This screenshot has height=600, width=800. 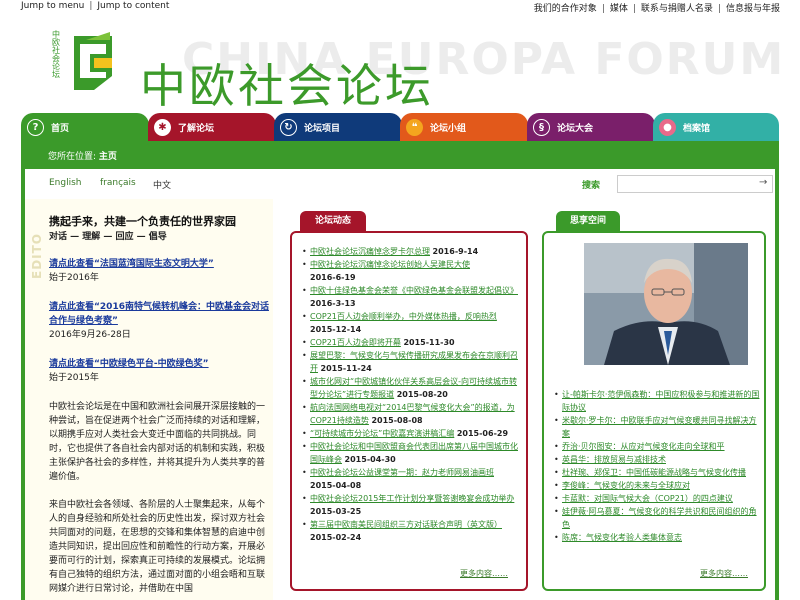 I want to click on search-arrow-icon: →, so click(x=763, y=182).